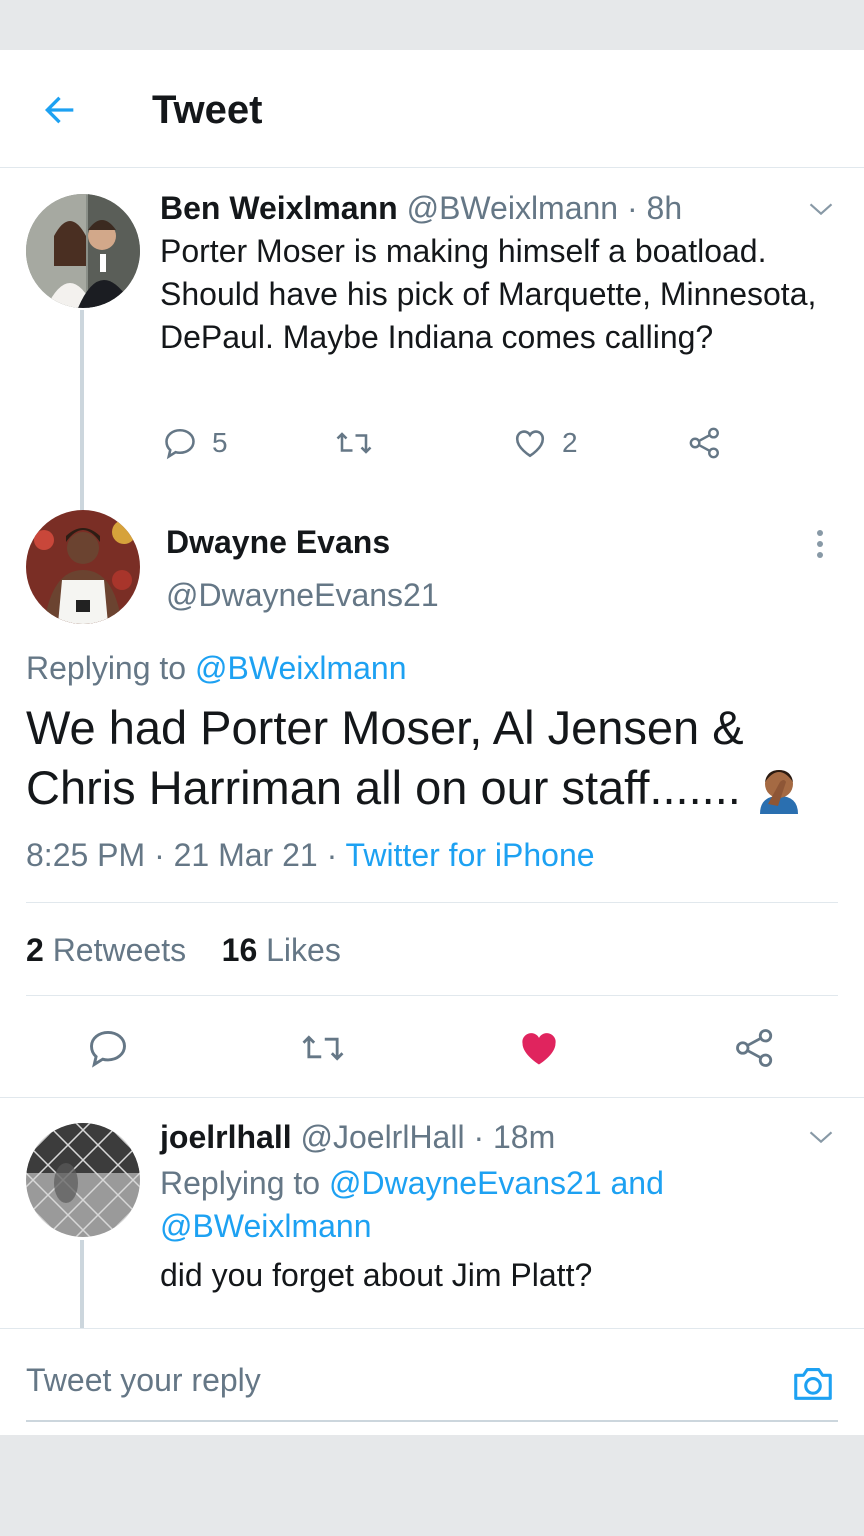 Image resolution: width=864 pixels, height=1536 pixels. I want to click on retweet-button, so click(323, 1048).